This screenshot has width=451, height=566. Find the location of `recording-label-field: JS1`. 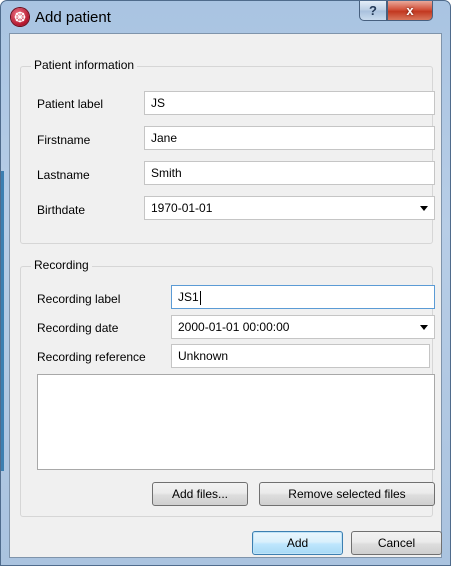

recording-label-field: JS1 is located at coordinates (303, 297).